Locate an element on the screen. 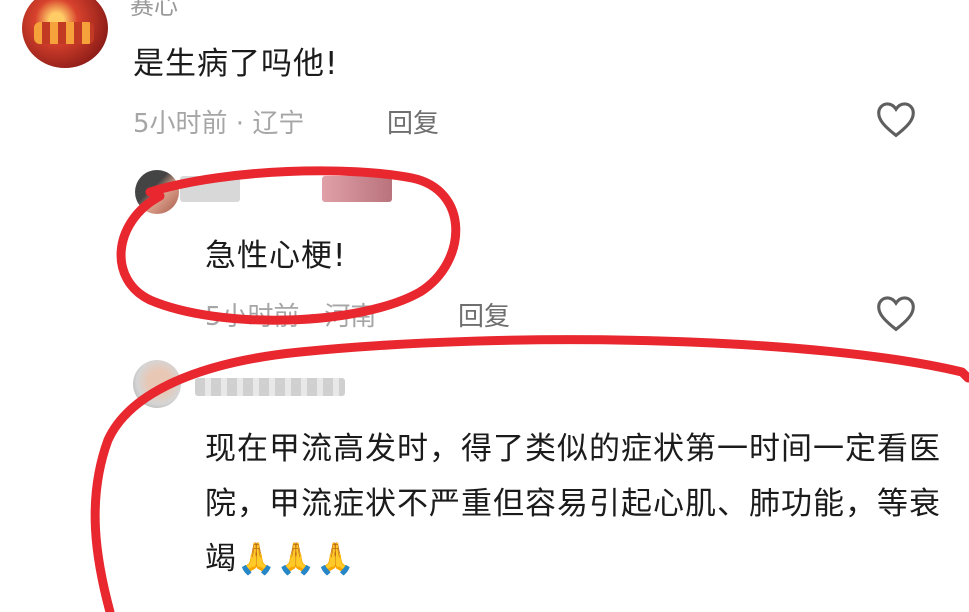  commenter-2-username-redacted is located at coordinates (210, 189).